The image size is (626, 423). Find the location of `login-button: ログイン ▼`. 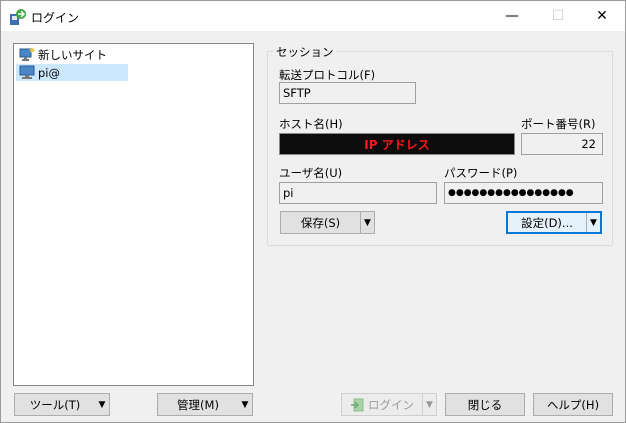

login-button: ログイン ▼ is located at coordinates (389, 404).